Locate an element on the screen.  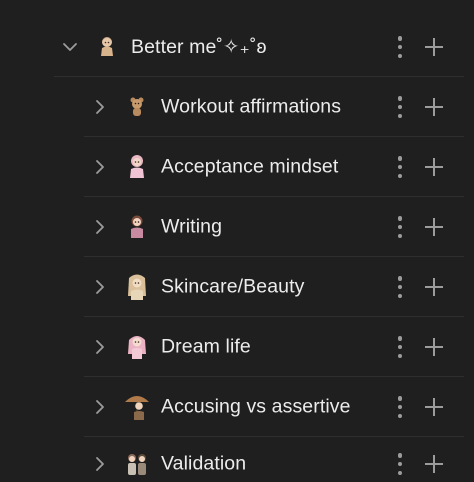
page-label: Validation is located at coordinates (204, 463).